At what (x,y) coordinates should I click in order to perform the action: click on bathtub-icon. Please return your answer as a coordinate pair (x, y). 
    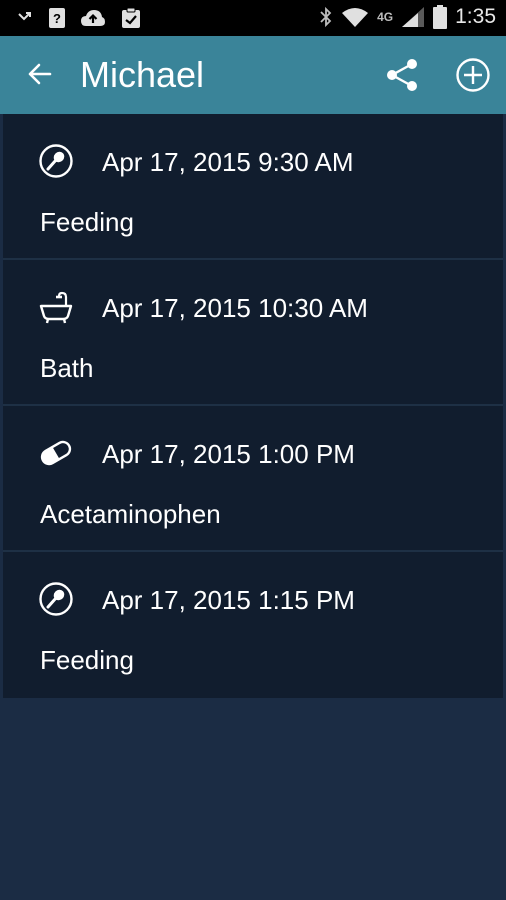
    Looking at the image, I should click on (56, 307).